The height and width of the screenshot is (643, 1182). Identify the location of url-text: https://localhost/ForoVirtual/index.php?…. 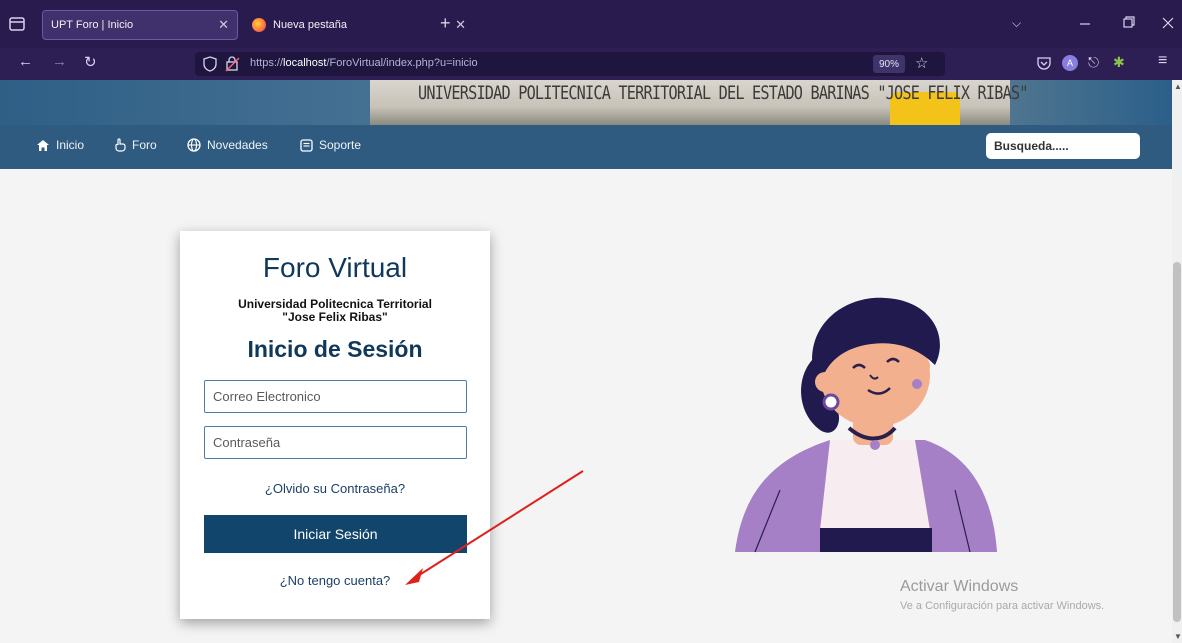
(364, 63).